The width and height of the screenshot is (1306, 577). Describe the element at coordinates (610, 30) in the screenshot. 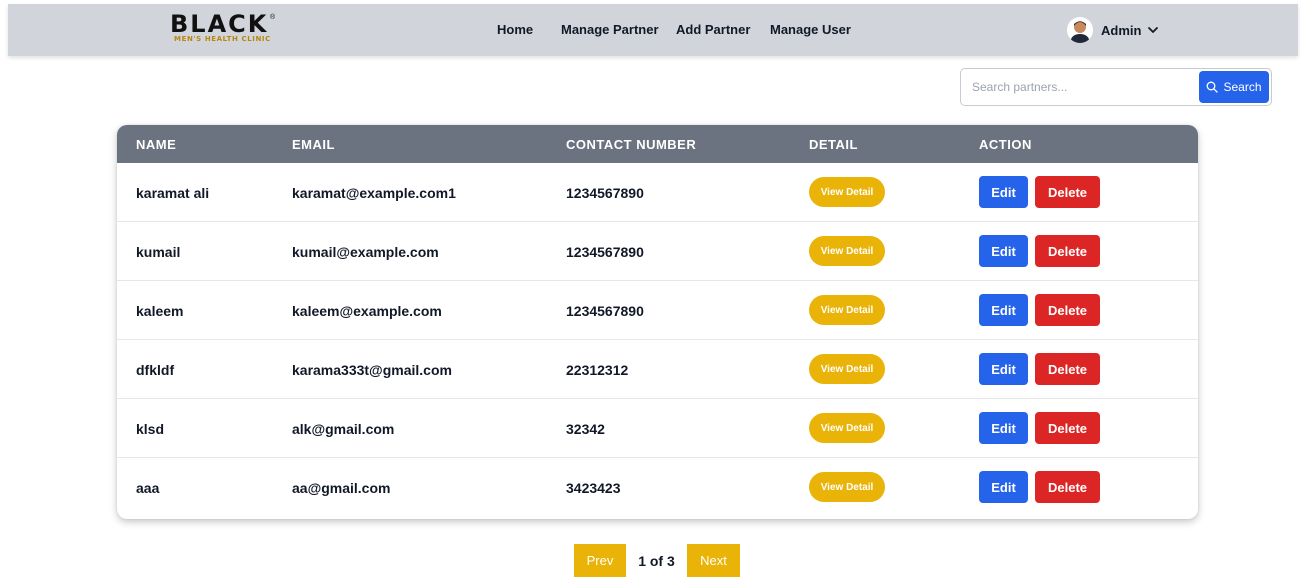

I see `nav-link-manage-partner: Manage Partner` at that location.